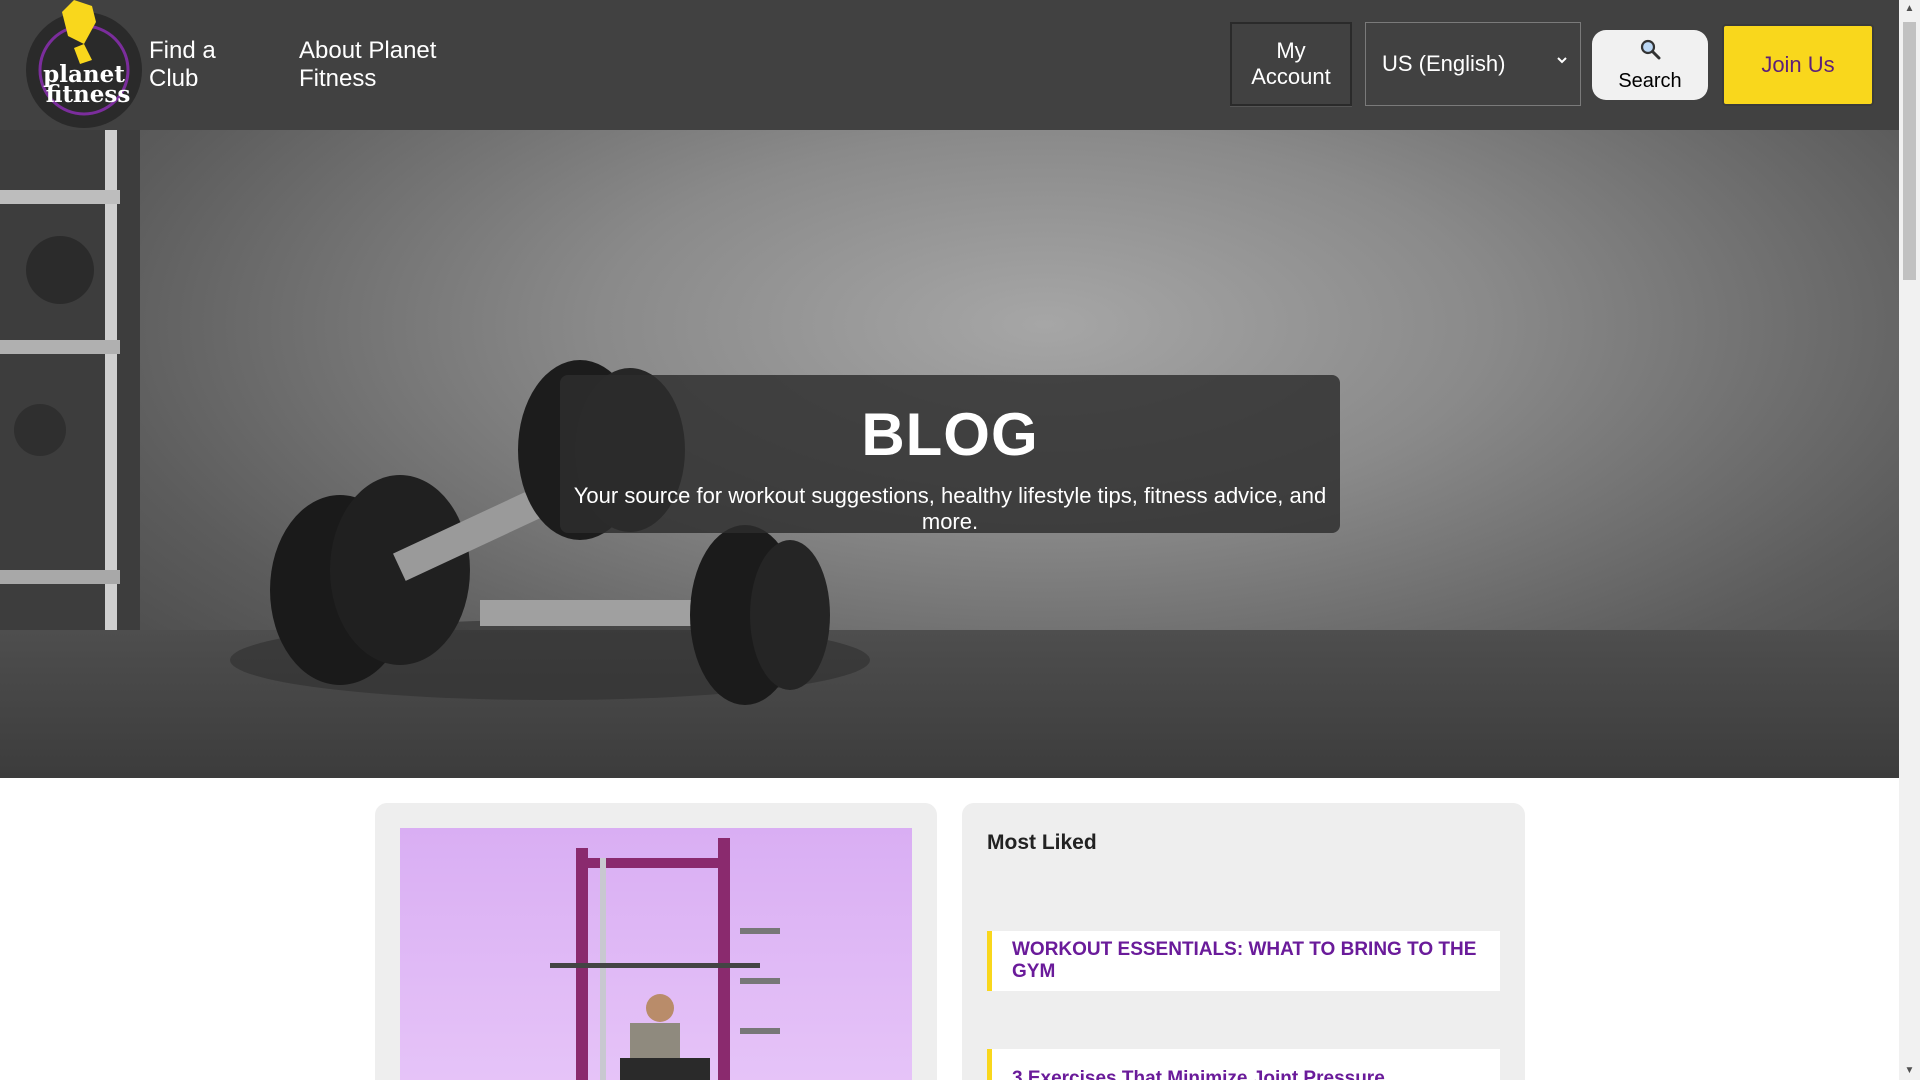 This screenshot has height=1080, width=1920. What do you see at coordinates (1562, 62) in the screenshot?
I see `chevron-down-icon` at bounding box center [1562, 62].